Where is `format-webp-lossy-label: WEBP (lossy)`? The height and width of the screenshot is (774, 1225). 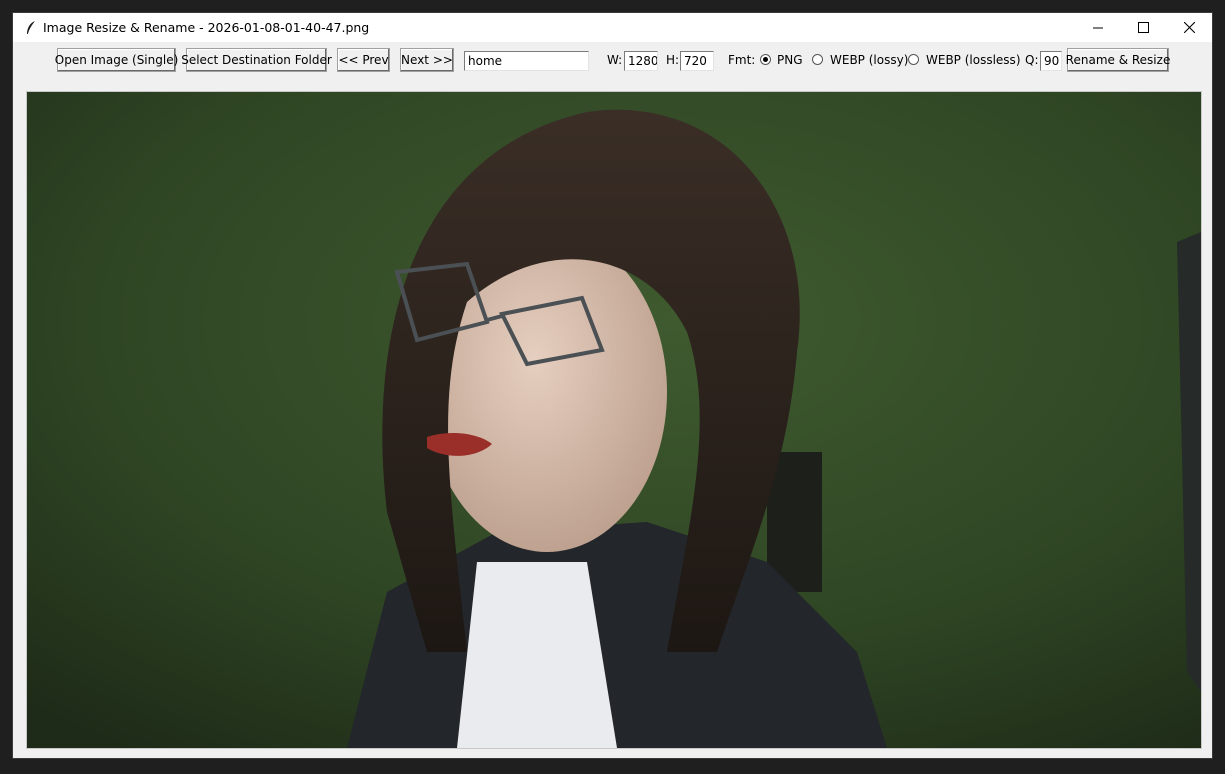
format-webp-lossy-label: WEBP (lossy) is located at coordinates (869, 60).